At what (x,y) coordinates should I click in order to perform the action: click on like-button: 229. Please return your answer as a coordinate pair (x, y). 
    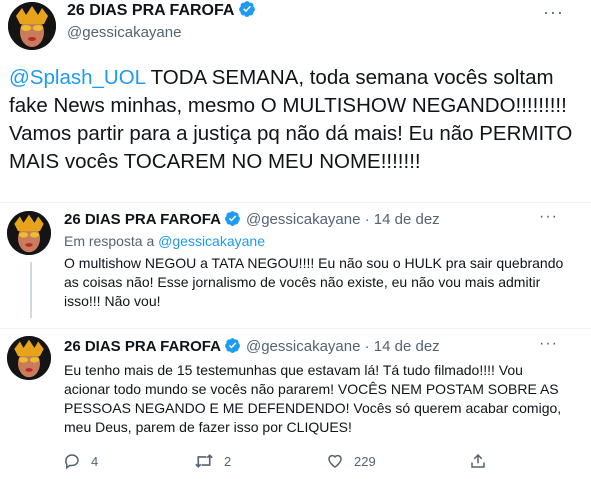
    Looking at the image, I should click on (351, 461).